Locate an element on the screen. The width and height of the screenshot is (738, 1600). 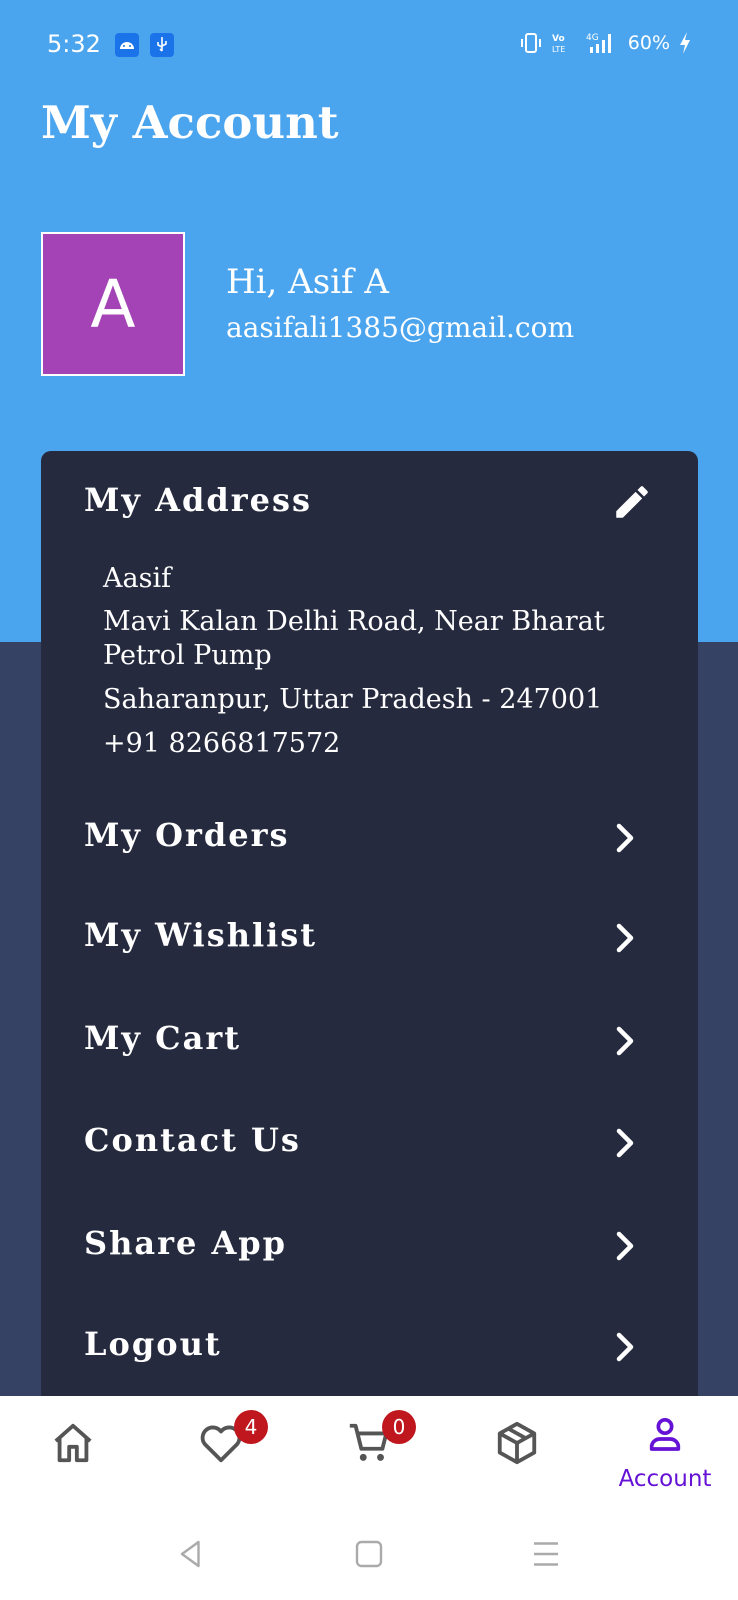
charging-icon is located at coordinates (685, 43).